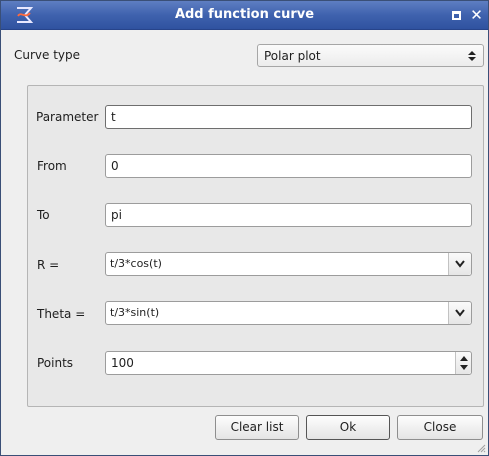 This screenshot has height=456, width=489. Describe the element at coordinates (348, 427) in the screenshot. I see `ok-button: Ok` at that location.